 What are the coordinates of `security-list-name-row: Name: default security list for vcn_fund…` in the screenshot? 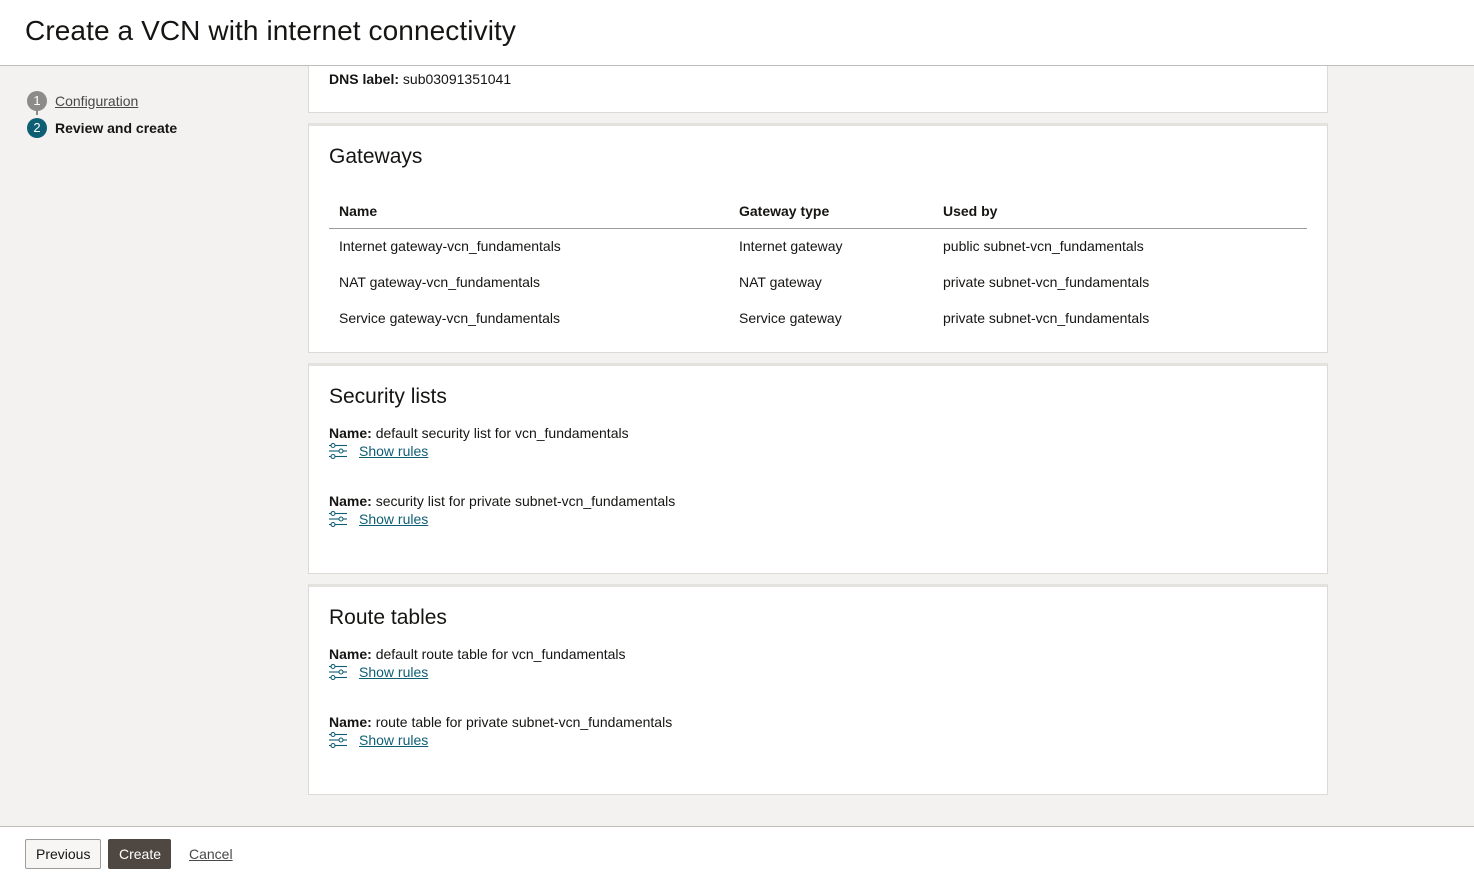 It's located at (479, 433).